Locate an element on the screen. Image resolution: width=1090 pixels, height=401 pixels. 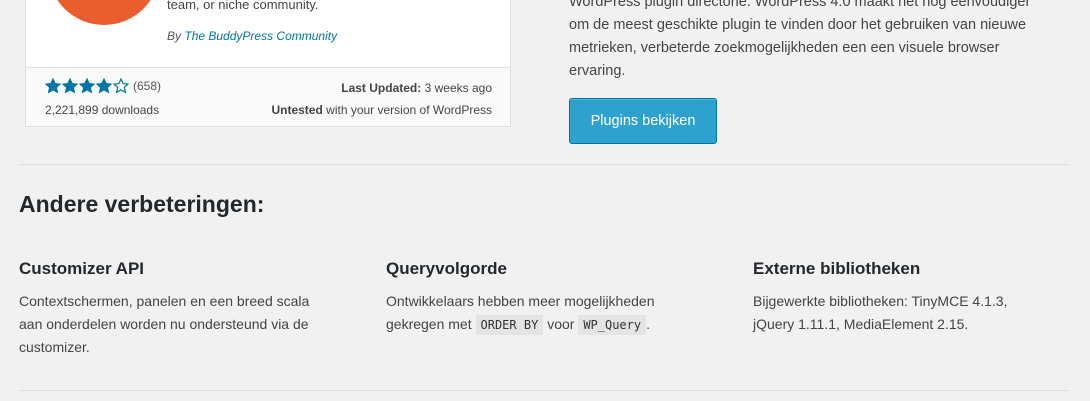
browse-plugins-button: Plugins bekijken is located at coordinates (643, 121).